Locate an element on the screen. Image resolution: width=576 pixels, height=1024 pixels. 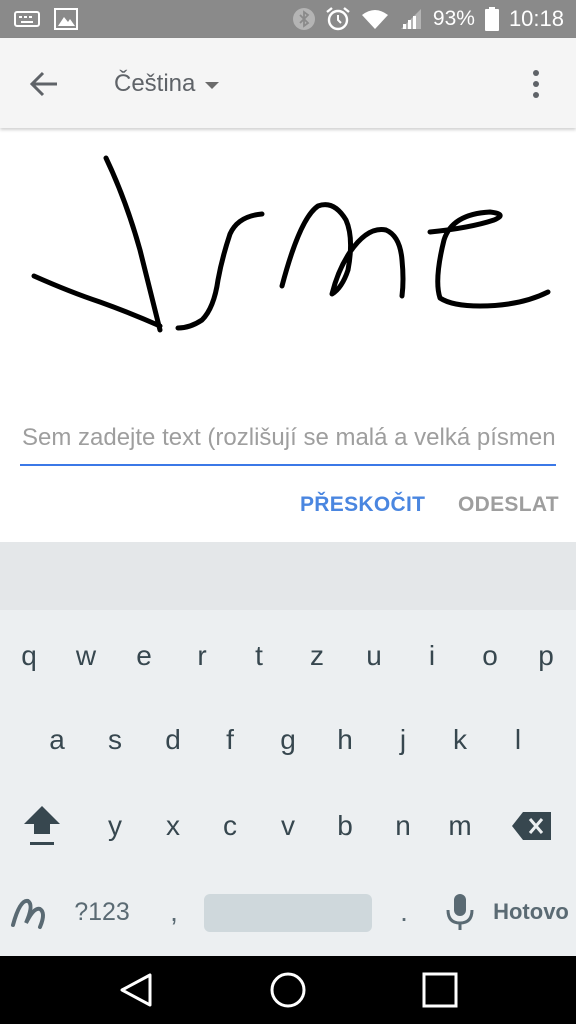
key-letter: p is located at coordinates (546, 656).